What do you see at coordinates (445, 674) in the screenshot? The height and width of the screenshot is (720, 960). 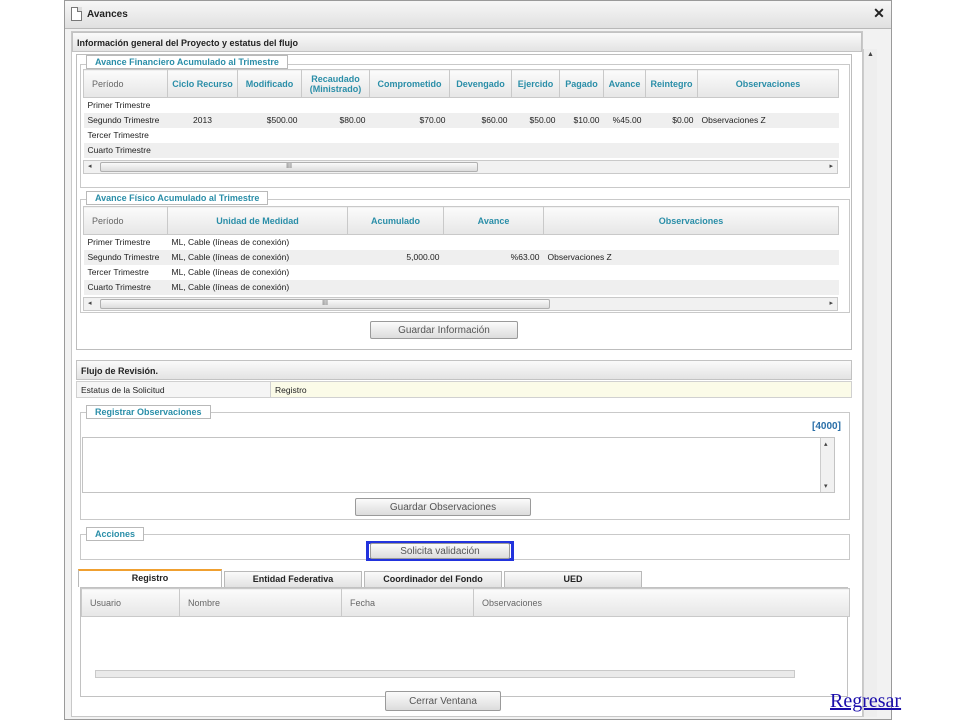 I see `history-hscroll` at bounding box center [445, 674].